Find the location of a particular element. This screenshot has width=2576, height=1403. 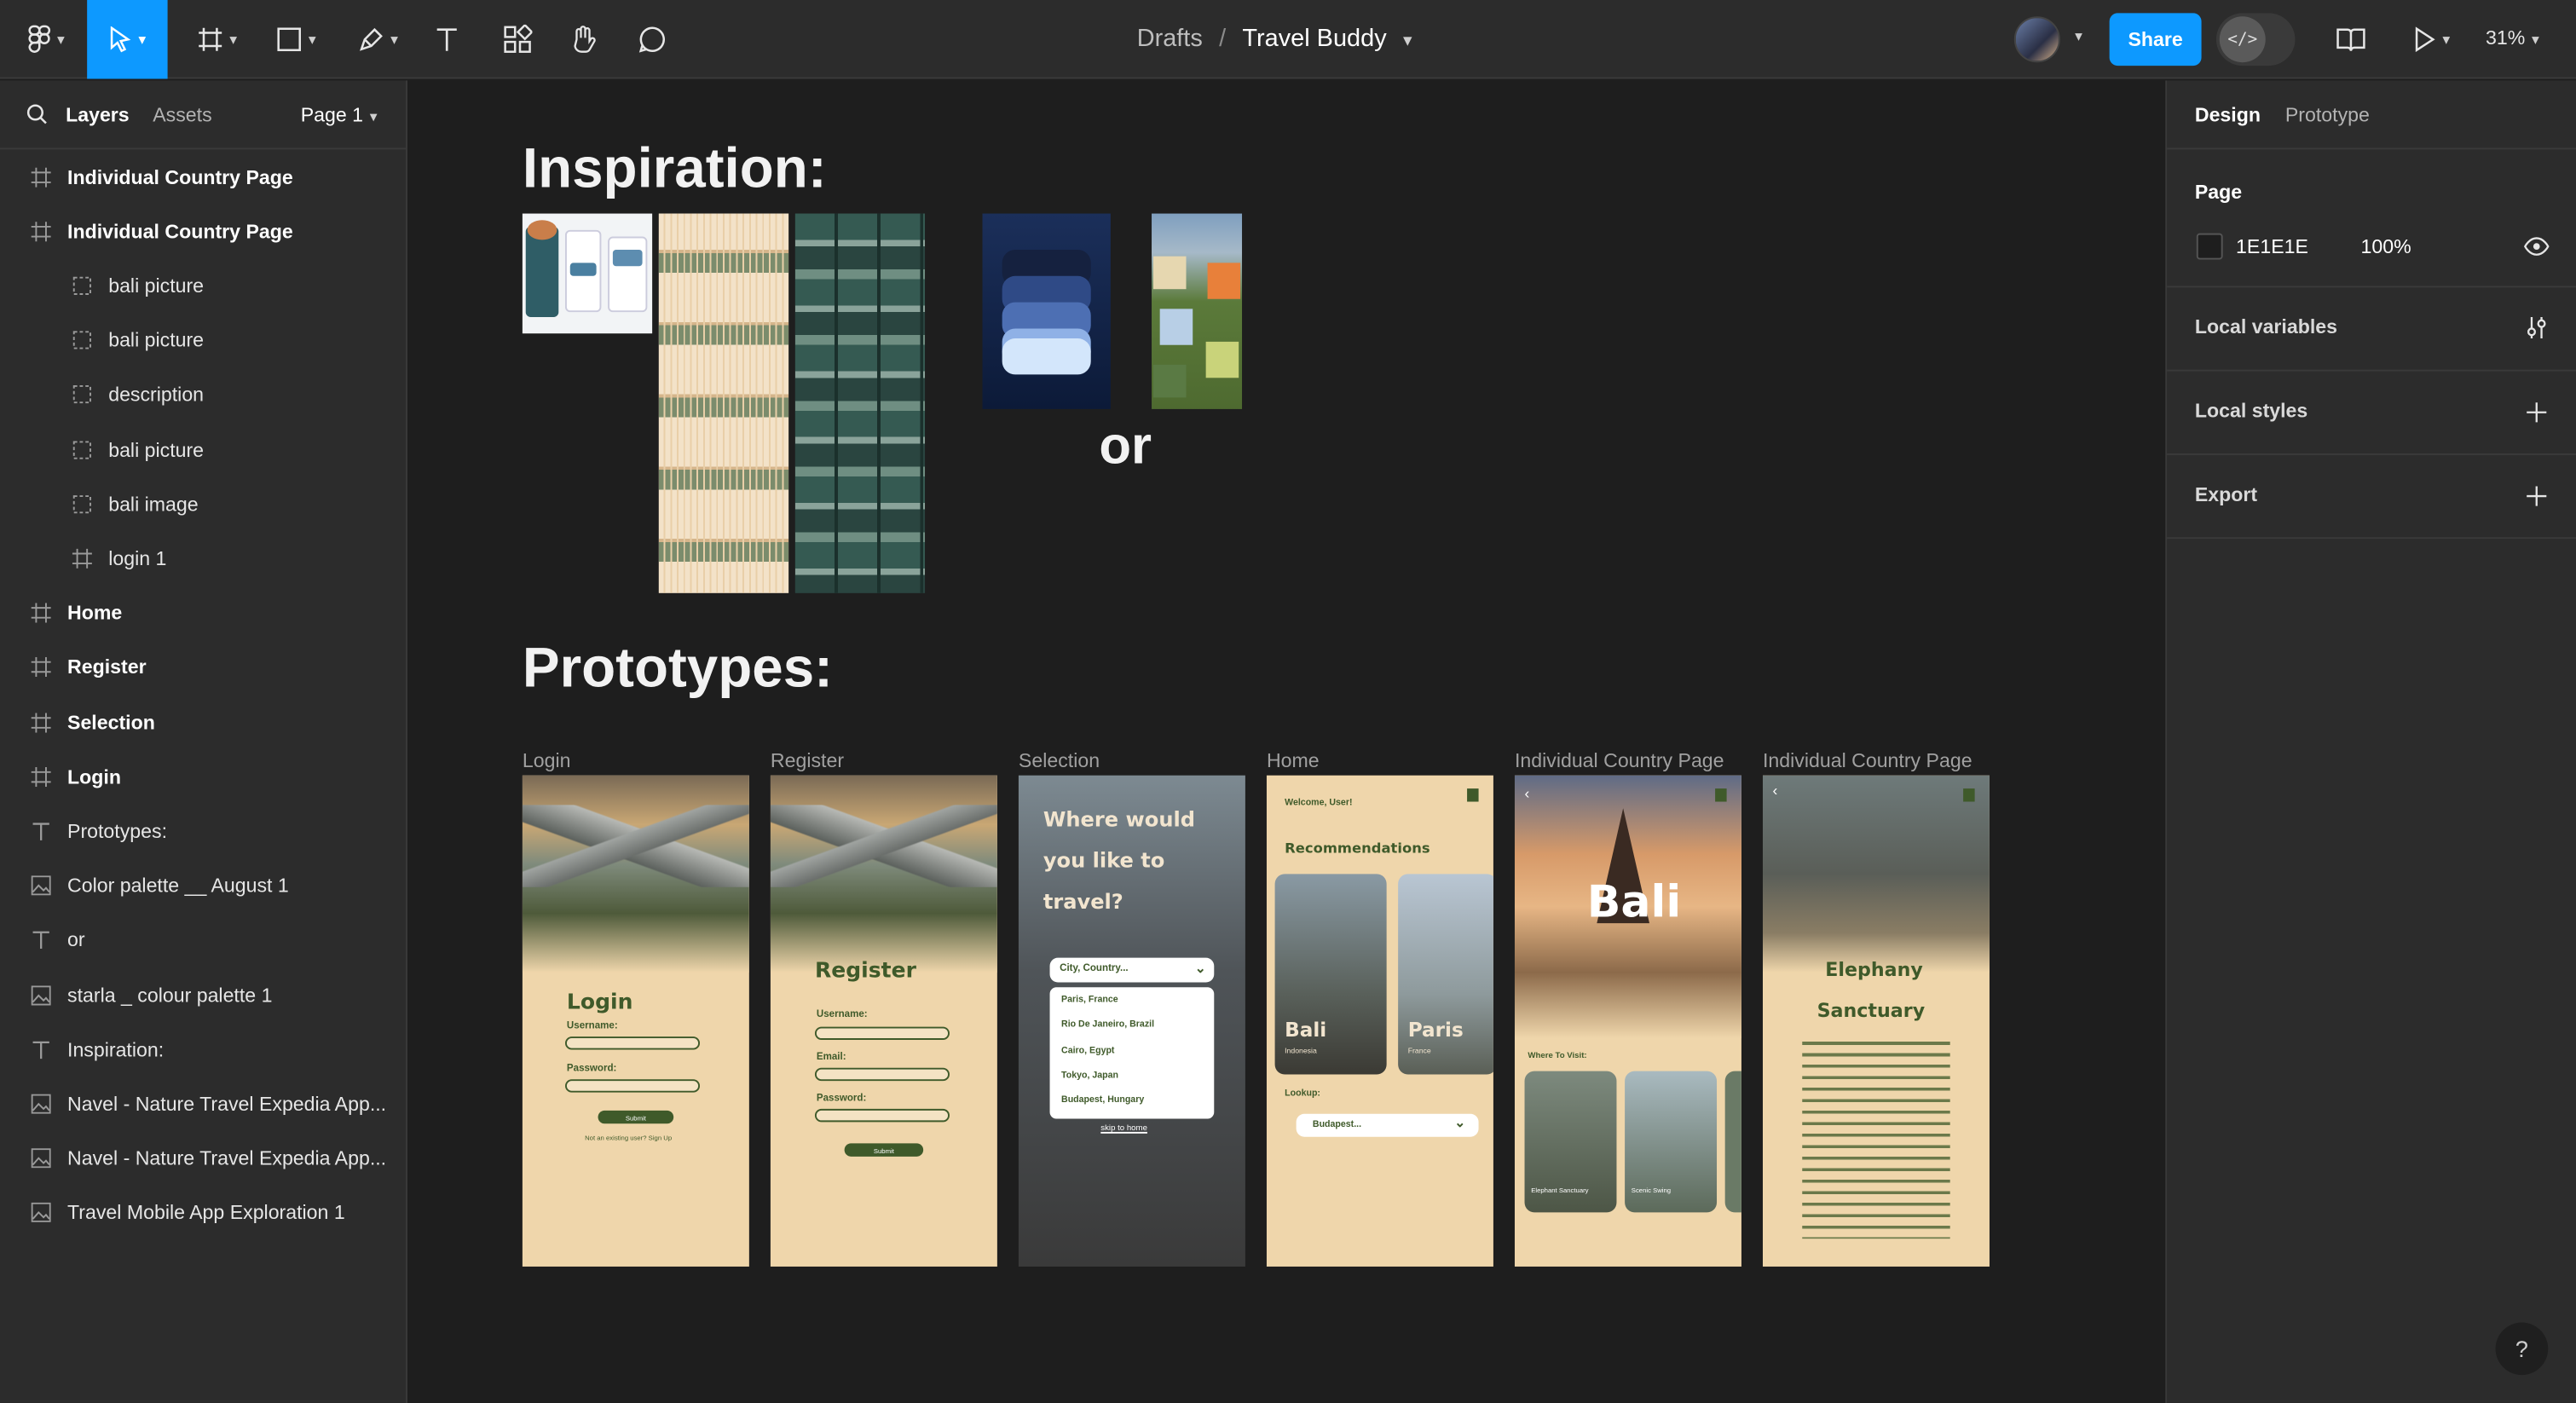

tab-prototype: Prototype is located at coordinates (2327, 114).